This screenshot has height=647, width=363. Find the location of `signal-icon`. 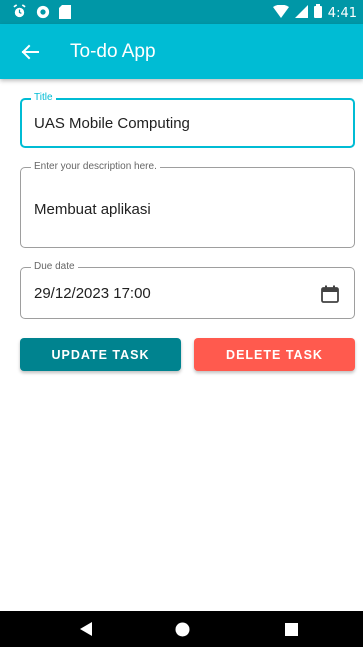

signal-icon is located at coordinates (301, 13).